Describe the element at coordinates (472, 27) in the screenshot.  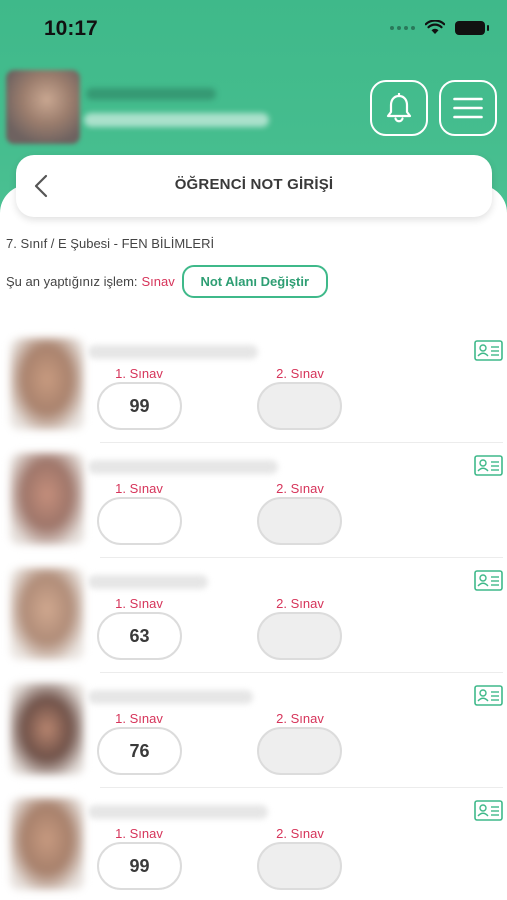
I see `battery-icon` at that location.